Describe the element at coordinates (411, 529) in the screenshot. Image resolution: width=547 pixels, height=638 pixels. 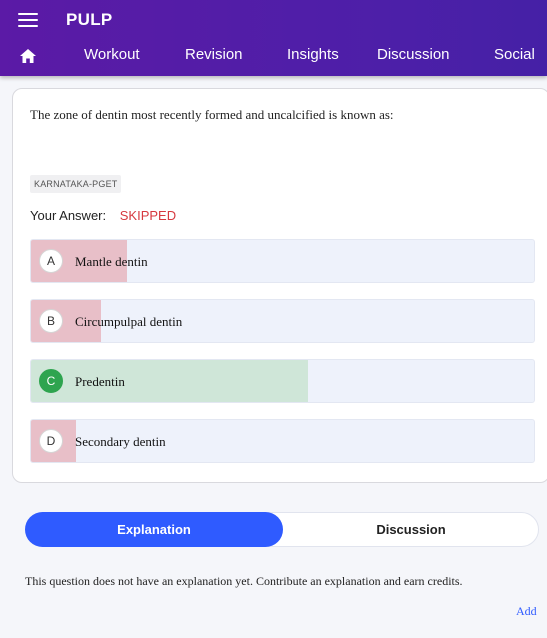
I see `tab-discussion-panel: Discussion` at that location.